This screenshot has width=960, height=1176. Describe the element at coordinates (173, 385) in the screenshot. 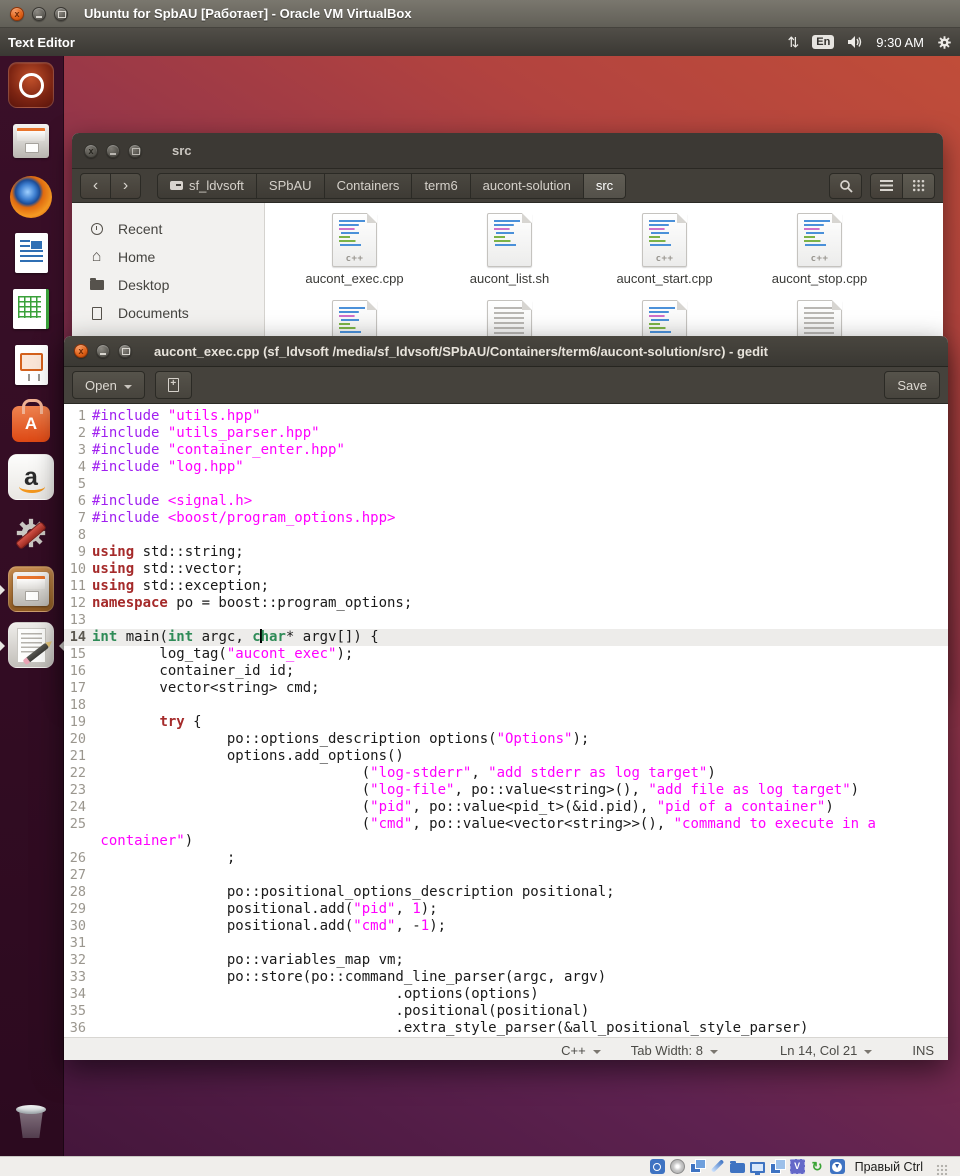

I see `new-document-button` at that location.